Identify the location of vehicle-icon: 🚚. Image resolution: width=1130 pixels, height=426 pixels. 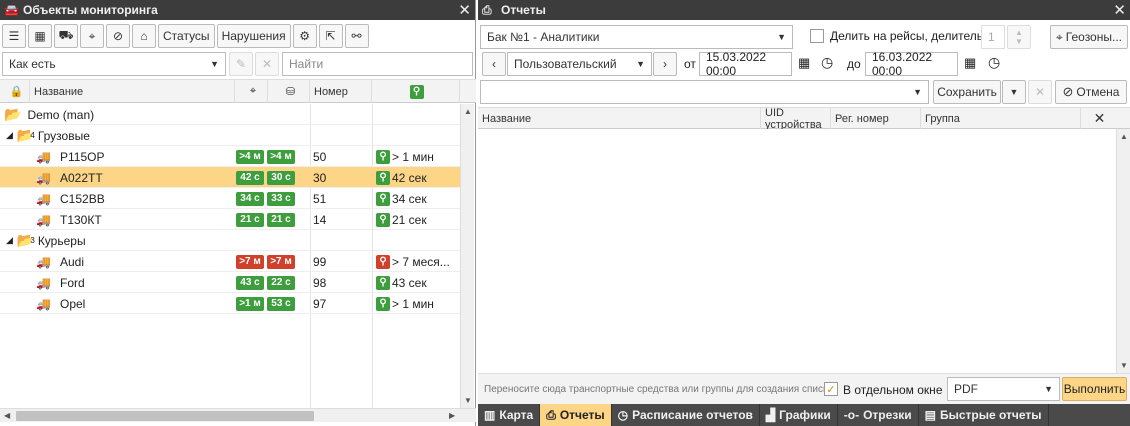
(43, 156).